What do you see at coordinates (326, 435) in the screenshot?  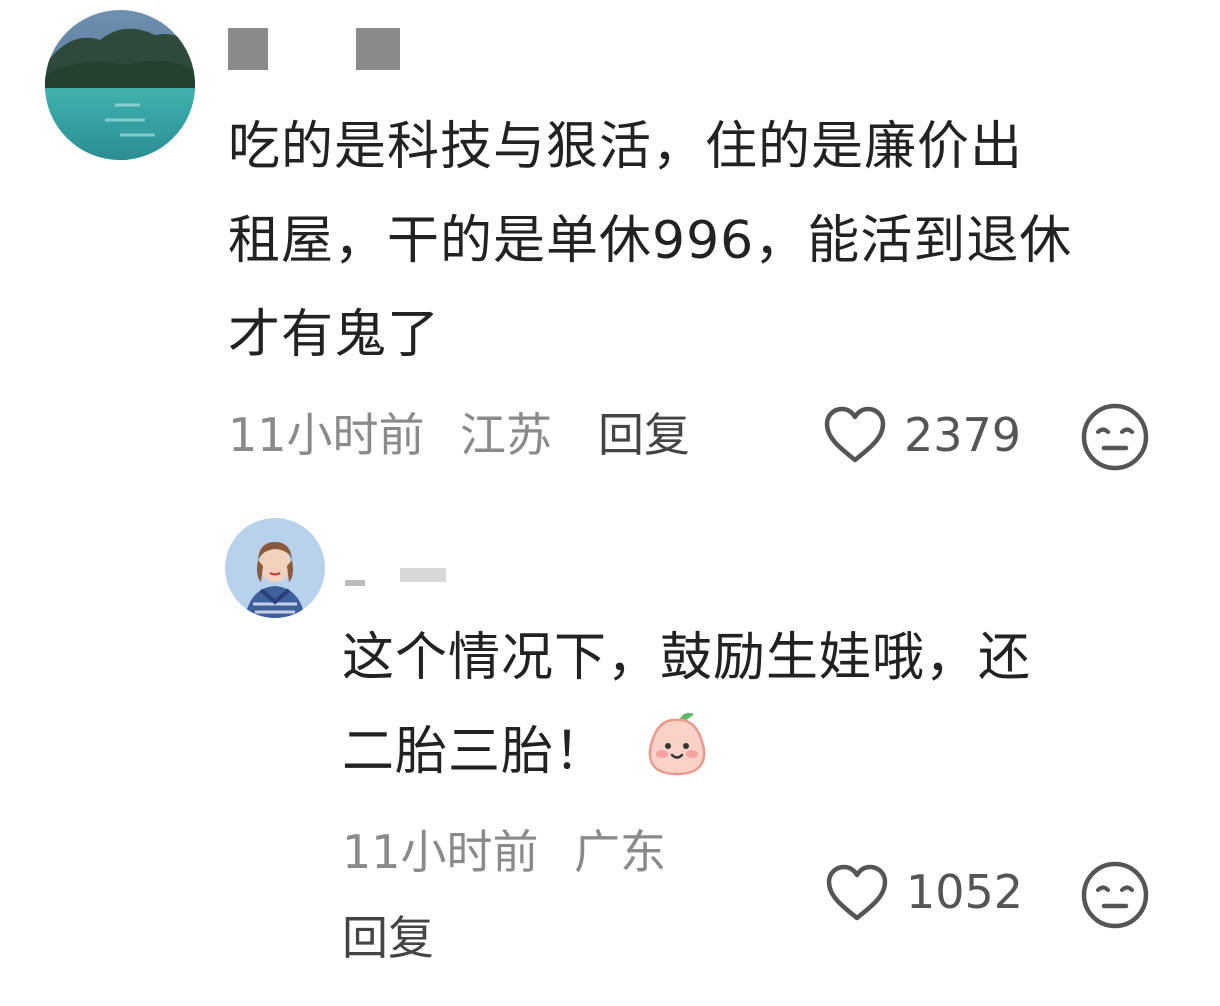 I see `comment-time: 11小时前` at bounding box center [326, 435].